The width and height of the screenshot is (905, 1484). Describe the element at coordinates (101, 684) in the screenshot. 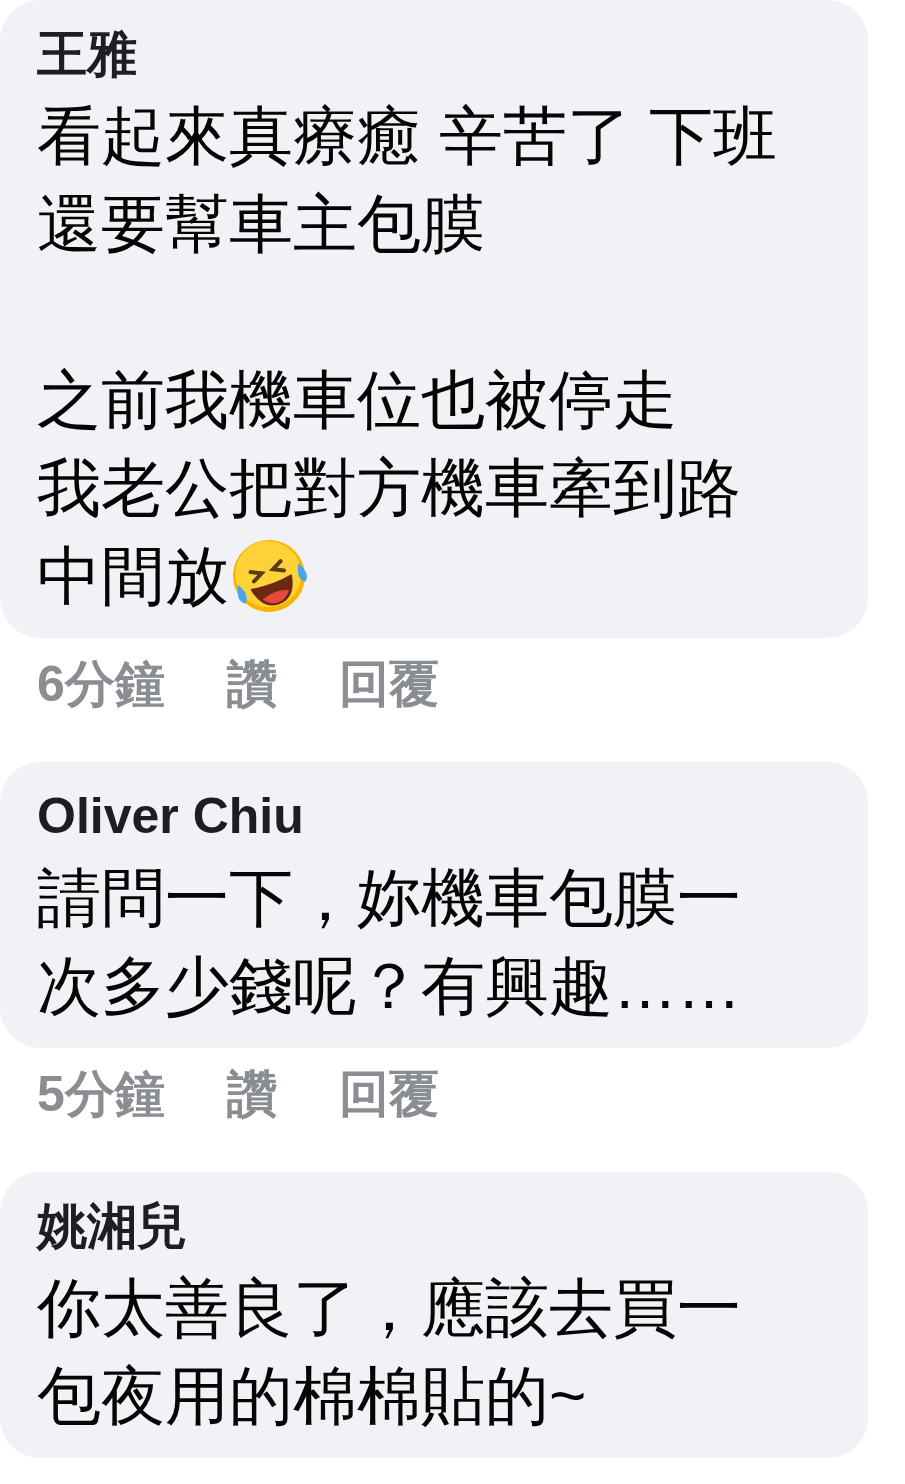

I see `comment-time: 6分鐘` at that location.